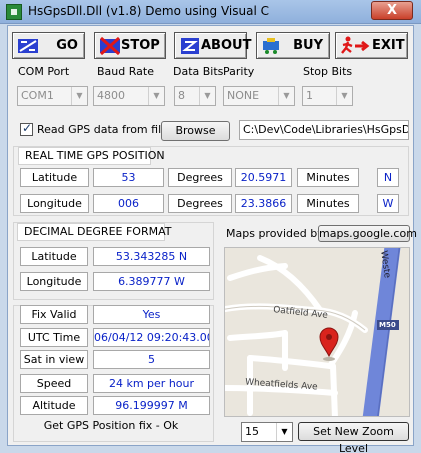 The width and height of the screenshot is (421, 453). Describe the element at coordinates (367, 233) in the screenshot. I see `map-provider-link: maps.google.com` at that location.